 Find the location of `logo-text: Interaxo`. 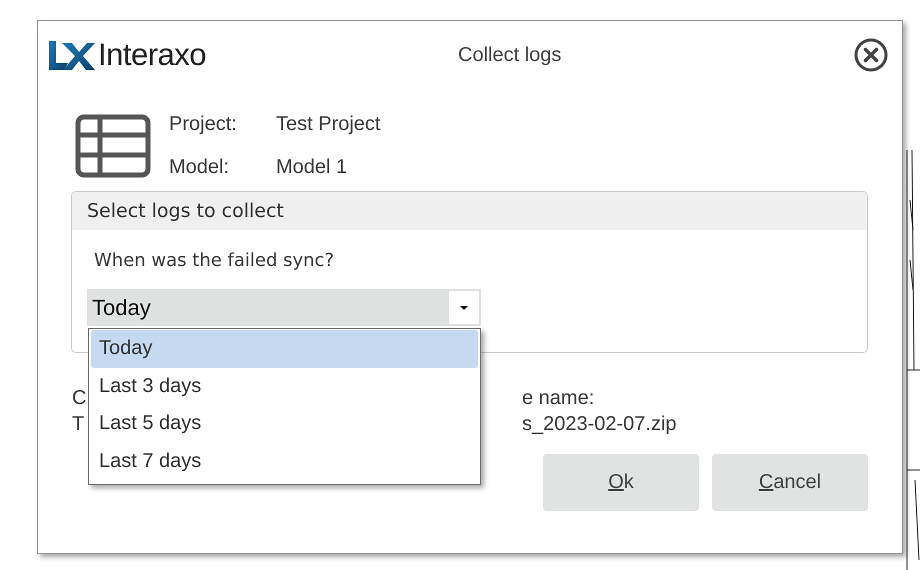

logo-text: Interaxo is located at coordinates (152, 55).